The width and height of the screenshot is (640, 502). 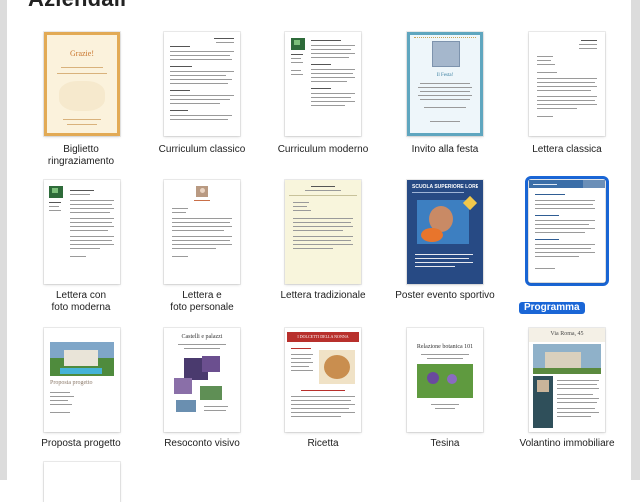 I want to click on template-label: Lettera classica, so click(x=567, y=149).